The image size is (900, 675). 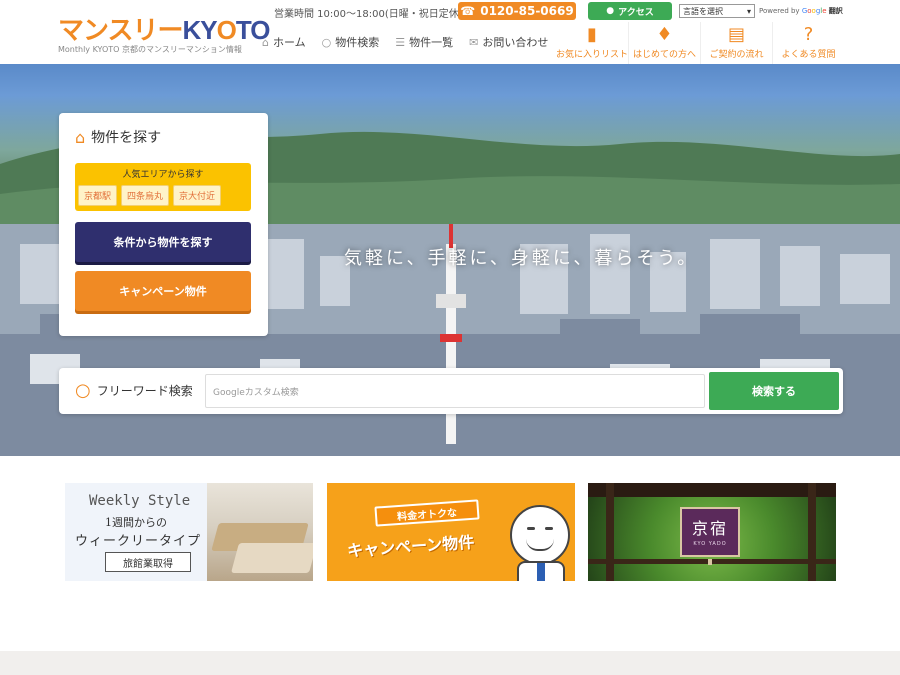 What do you see at coordinates (508, 42) in the screenshot?
I see `nav-contact: ✉ お問い合わせ` at bounding box center [508, 42].